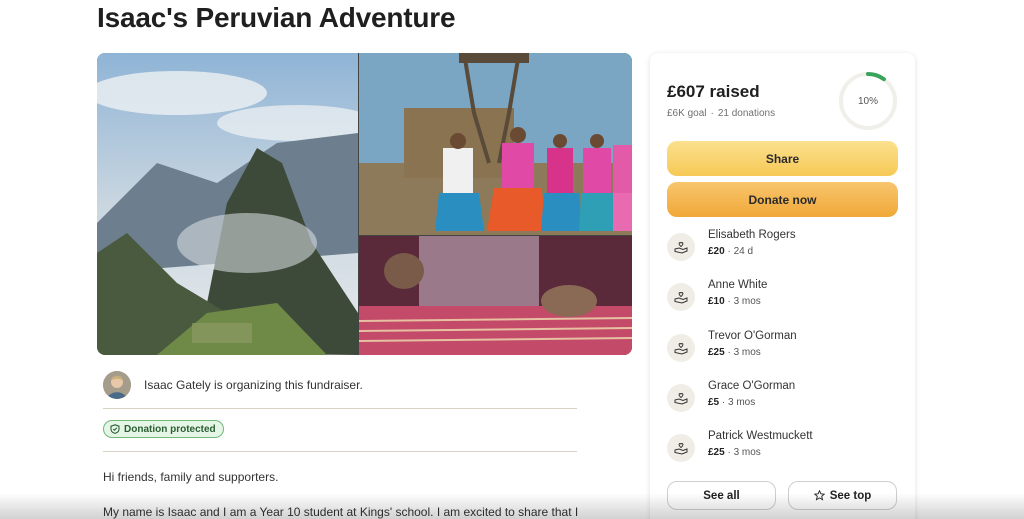 The image size is (1024, 519). I want to click on amount-raised: £607 raised, so click(713, 91).